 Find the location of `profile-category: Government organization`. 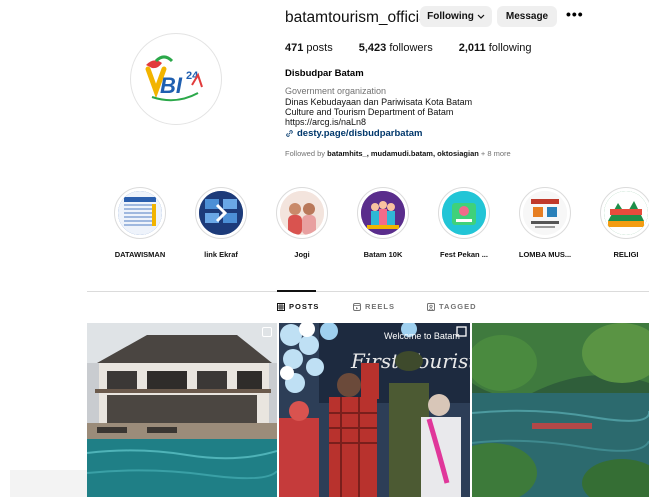

profile-category: Government organization is located at coordinates (336, 91).